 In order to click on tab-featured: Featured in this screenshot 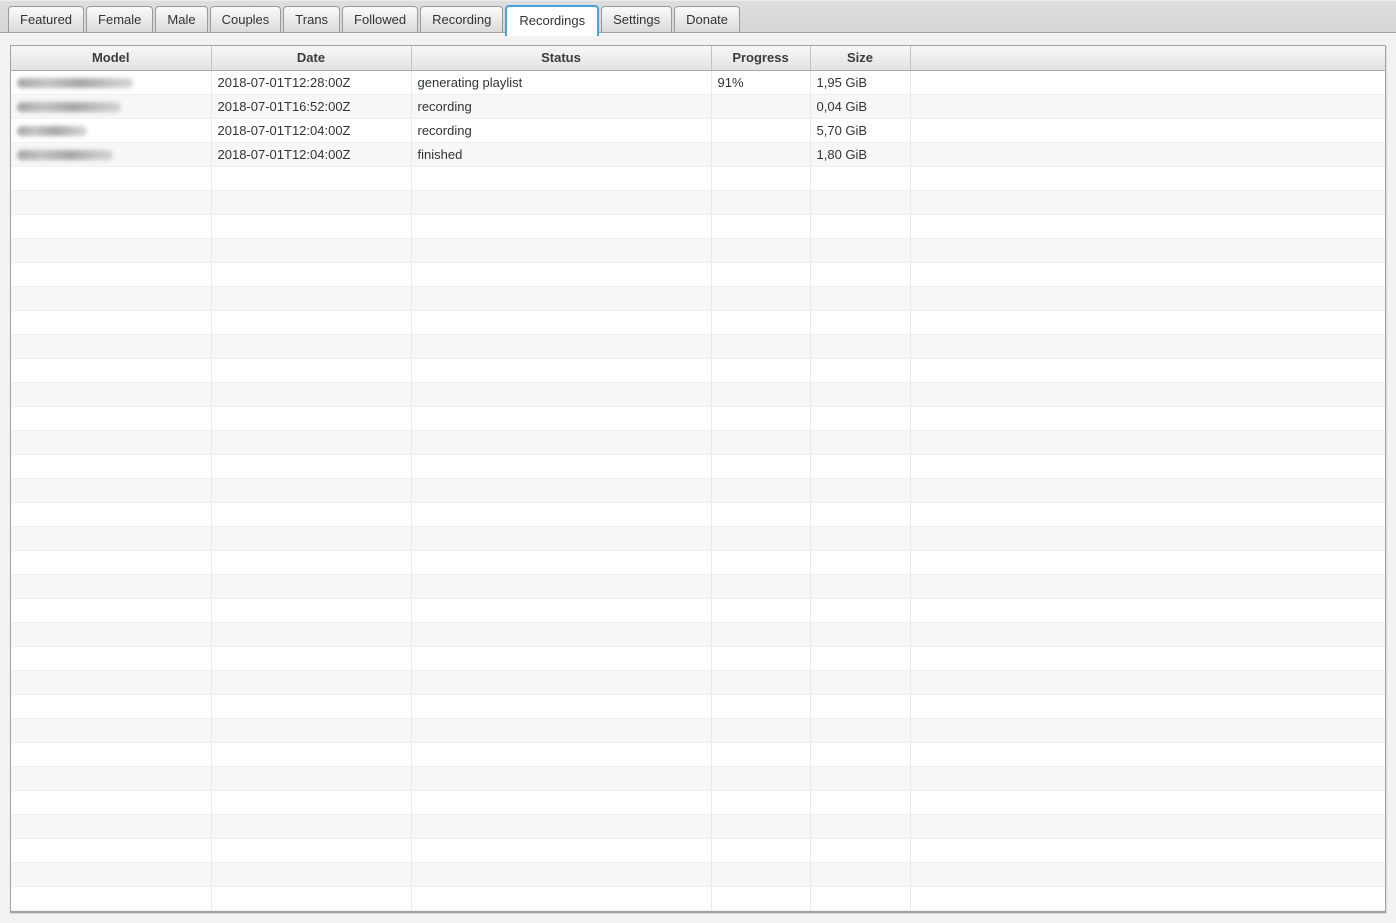, I will do `click(46, 19)`.